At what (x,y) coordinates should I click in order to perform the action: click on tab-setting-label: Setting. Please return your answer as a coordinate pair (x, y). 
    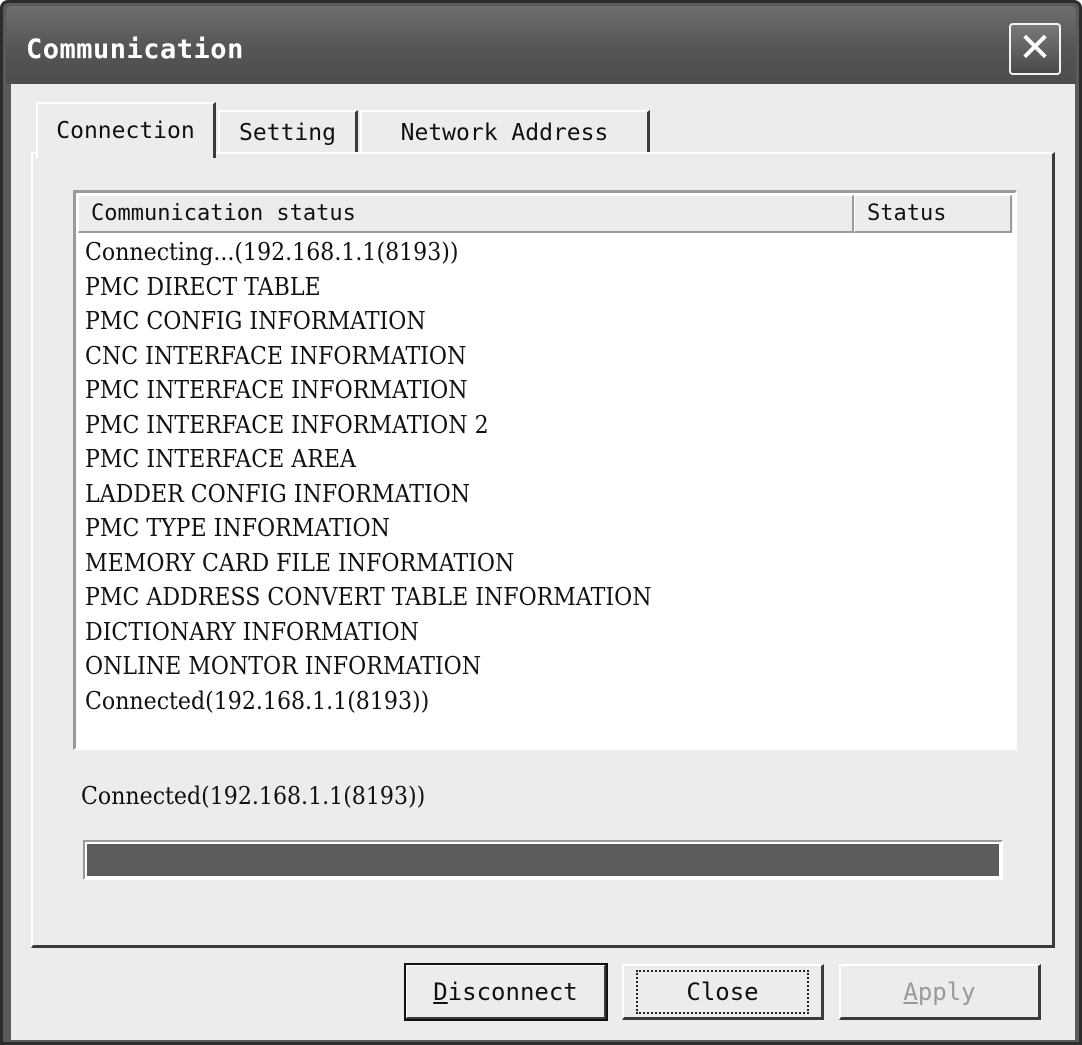
    Looking at the image, I should click on (287, 133).